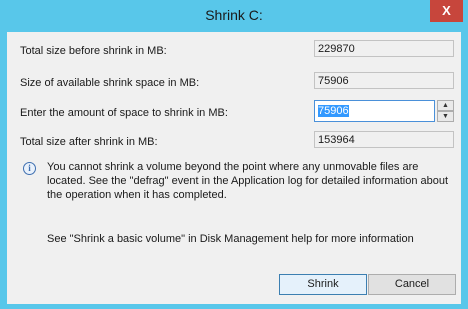 The image size is (468, 309). I want to click on spin-down-button: ▼, so click(445, 116).